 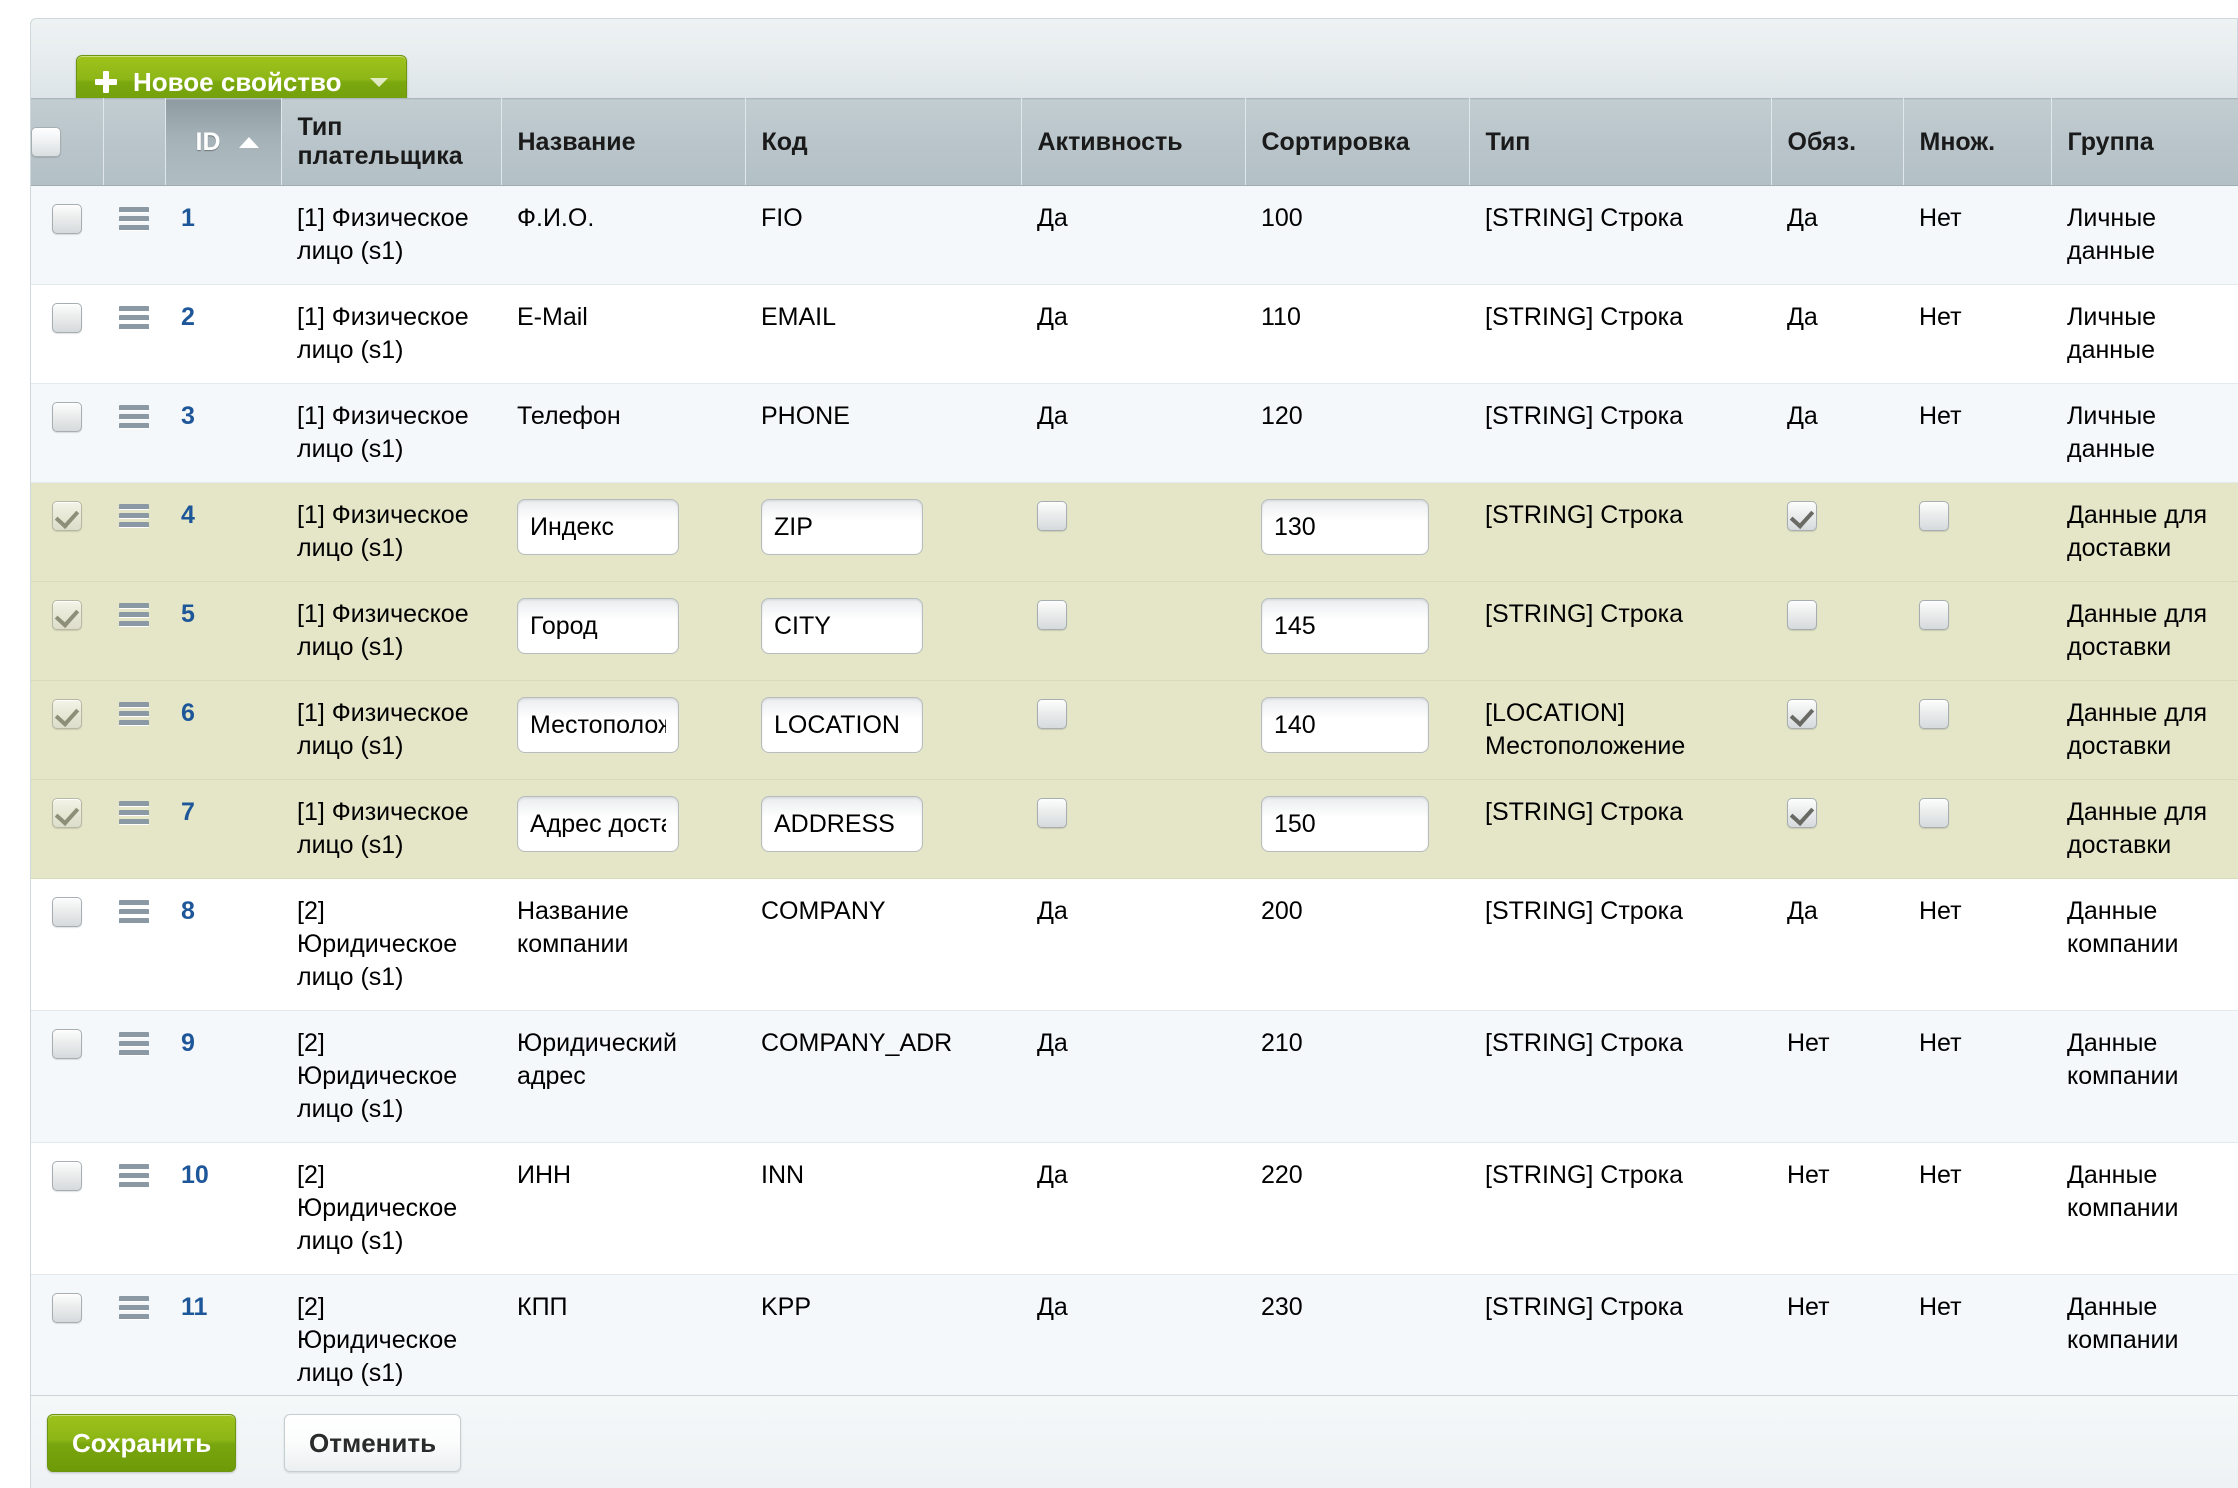 I want to click on column-header-sort: Сортировка, so click(x=1357, y=142).